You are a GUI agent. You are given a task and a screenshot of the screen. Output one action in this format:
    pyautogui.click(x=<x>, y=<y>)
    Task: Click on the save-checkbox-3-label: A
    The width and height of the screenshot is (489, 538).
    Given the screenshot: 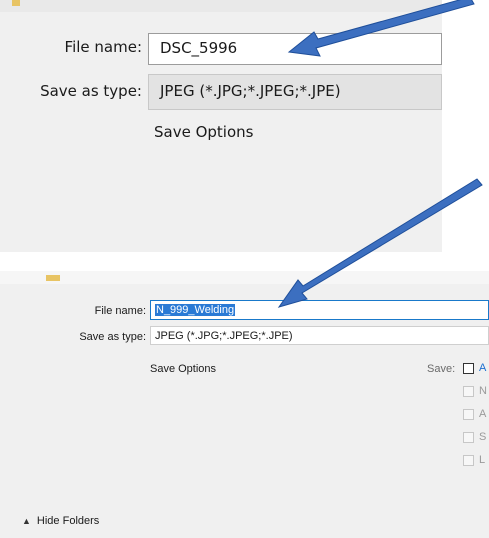 What is the action you would take?
    pyautogui.click(x=483, y=414)
    